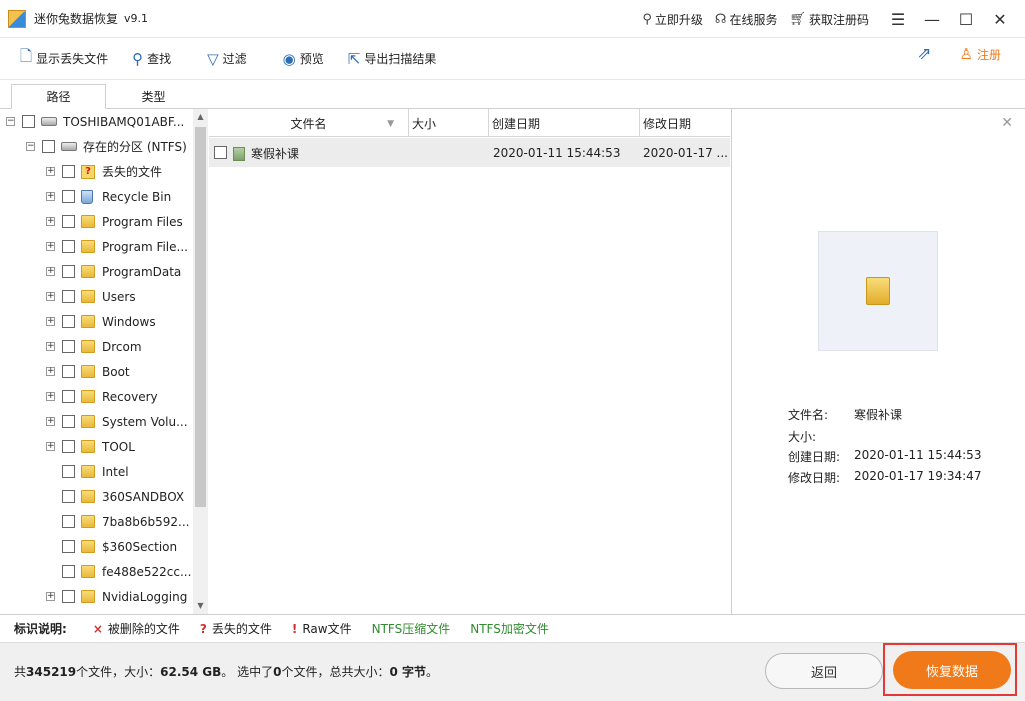 The height and width of the screenshot is (701, 1025). What do you see at coordinates (200, 606) in the screenshot?
I see `scroll-down-icon: ▼` at bounding box center [200, 606].